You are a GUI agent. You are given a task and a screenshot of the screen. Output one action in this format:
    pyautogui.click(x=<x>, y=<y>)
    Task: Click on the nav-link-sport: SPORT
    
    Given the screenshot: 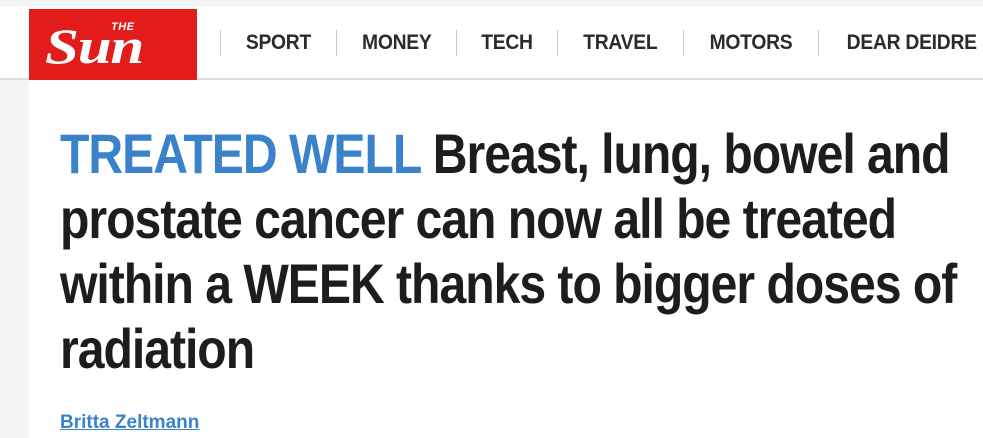 What is the action you would take?
    pyautogui.click(x=279, y=43)
    